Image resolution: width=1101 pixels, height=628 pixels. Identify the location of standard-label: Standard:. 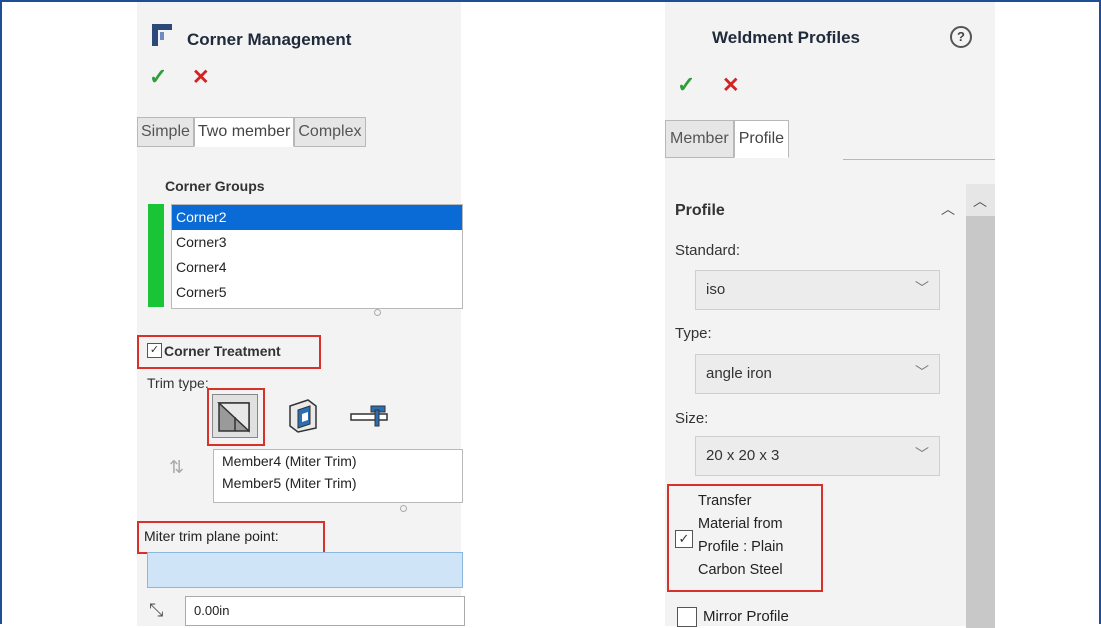
(708, 250).